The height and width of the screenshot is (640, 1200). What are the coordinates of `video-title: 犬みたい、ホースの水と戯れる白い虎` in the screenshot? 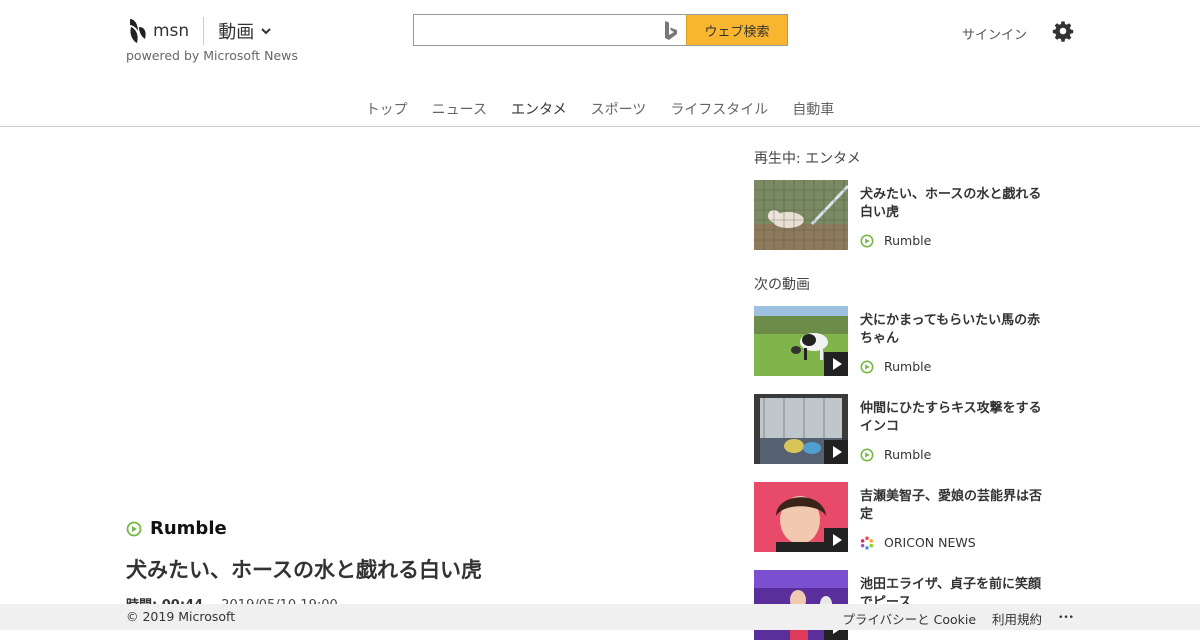 It's located at (304, 570).